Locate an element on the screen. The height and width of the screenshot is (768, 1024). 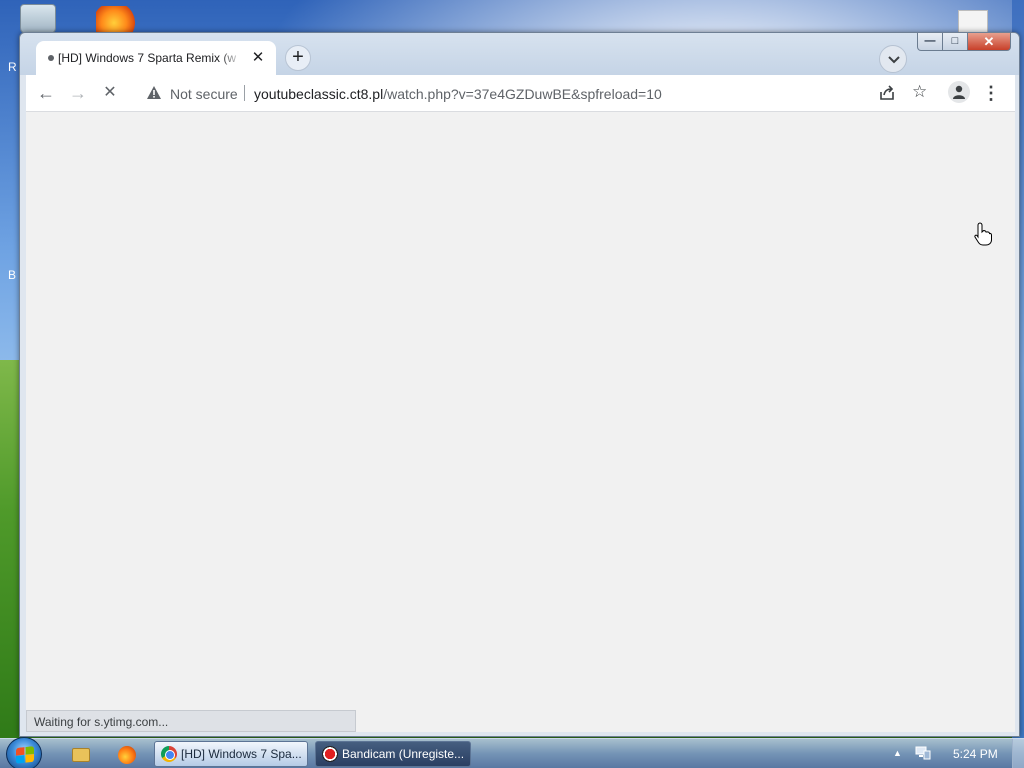
folder-icon is located at coordinates (81, 755).